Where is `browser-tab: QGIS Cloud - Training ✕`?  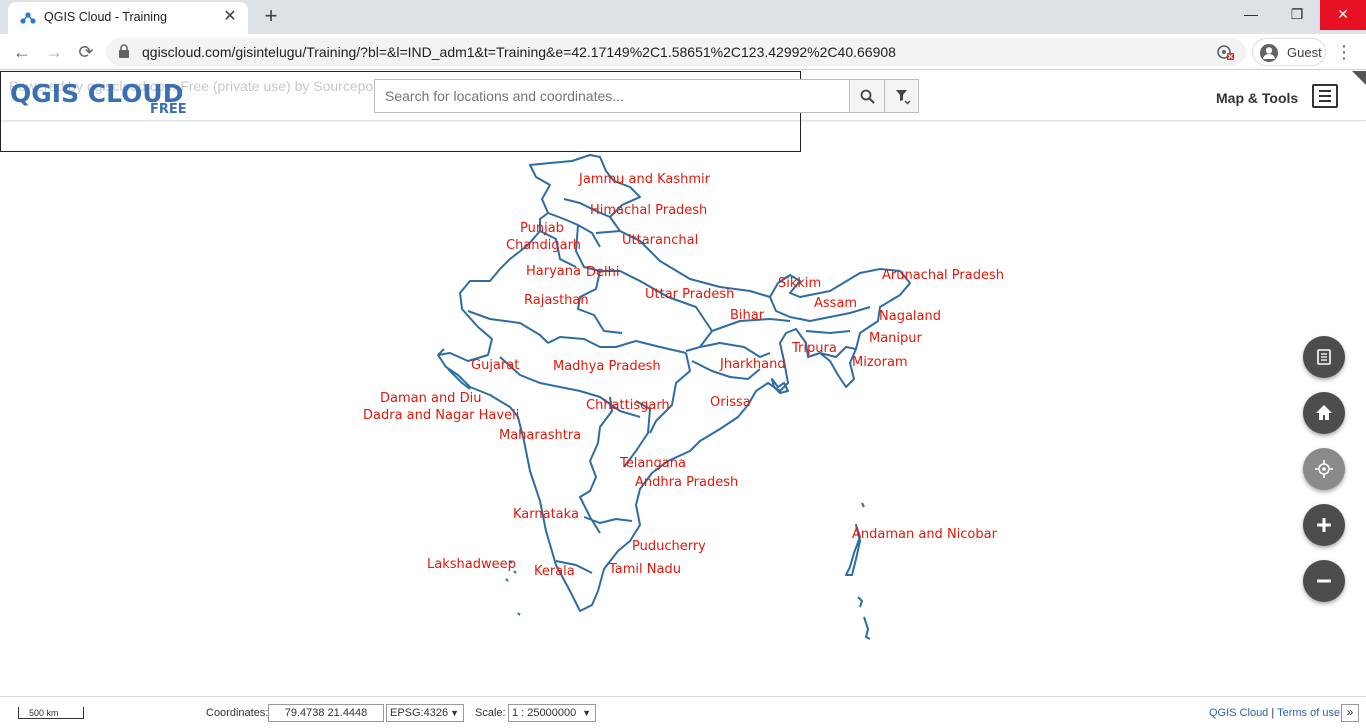 browser-tab: QGIS Cloud - Training ✕ is located at coordinates (128, 18).